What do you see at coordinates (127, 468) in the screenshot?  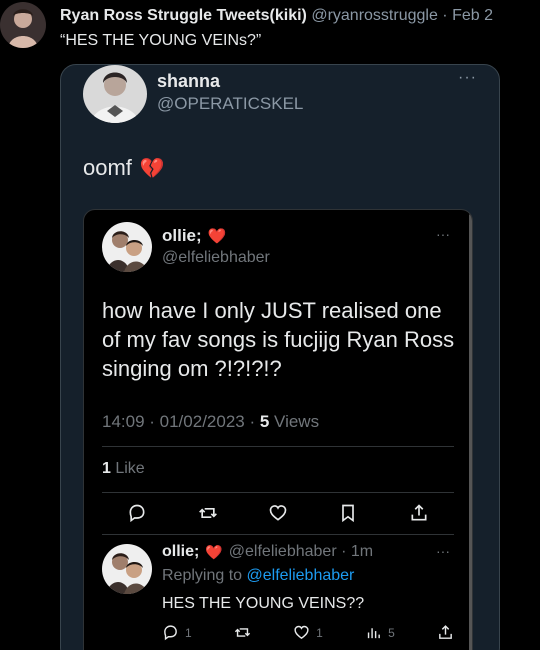 I see `likes-label: Like` at bounding box center [127, 468].